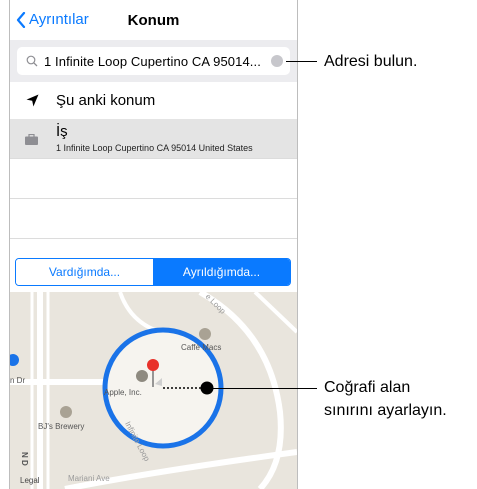 Image resolution: width=477 pixels, height=489 pixels. What do you see at coordinates (106, 100) in the screenshot?
I see `current-location-label: Şu anki konum` at bounding box center [106, 100].